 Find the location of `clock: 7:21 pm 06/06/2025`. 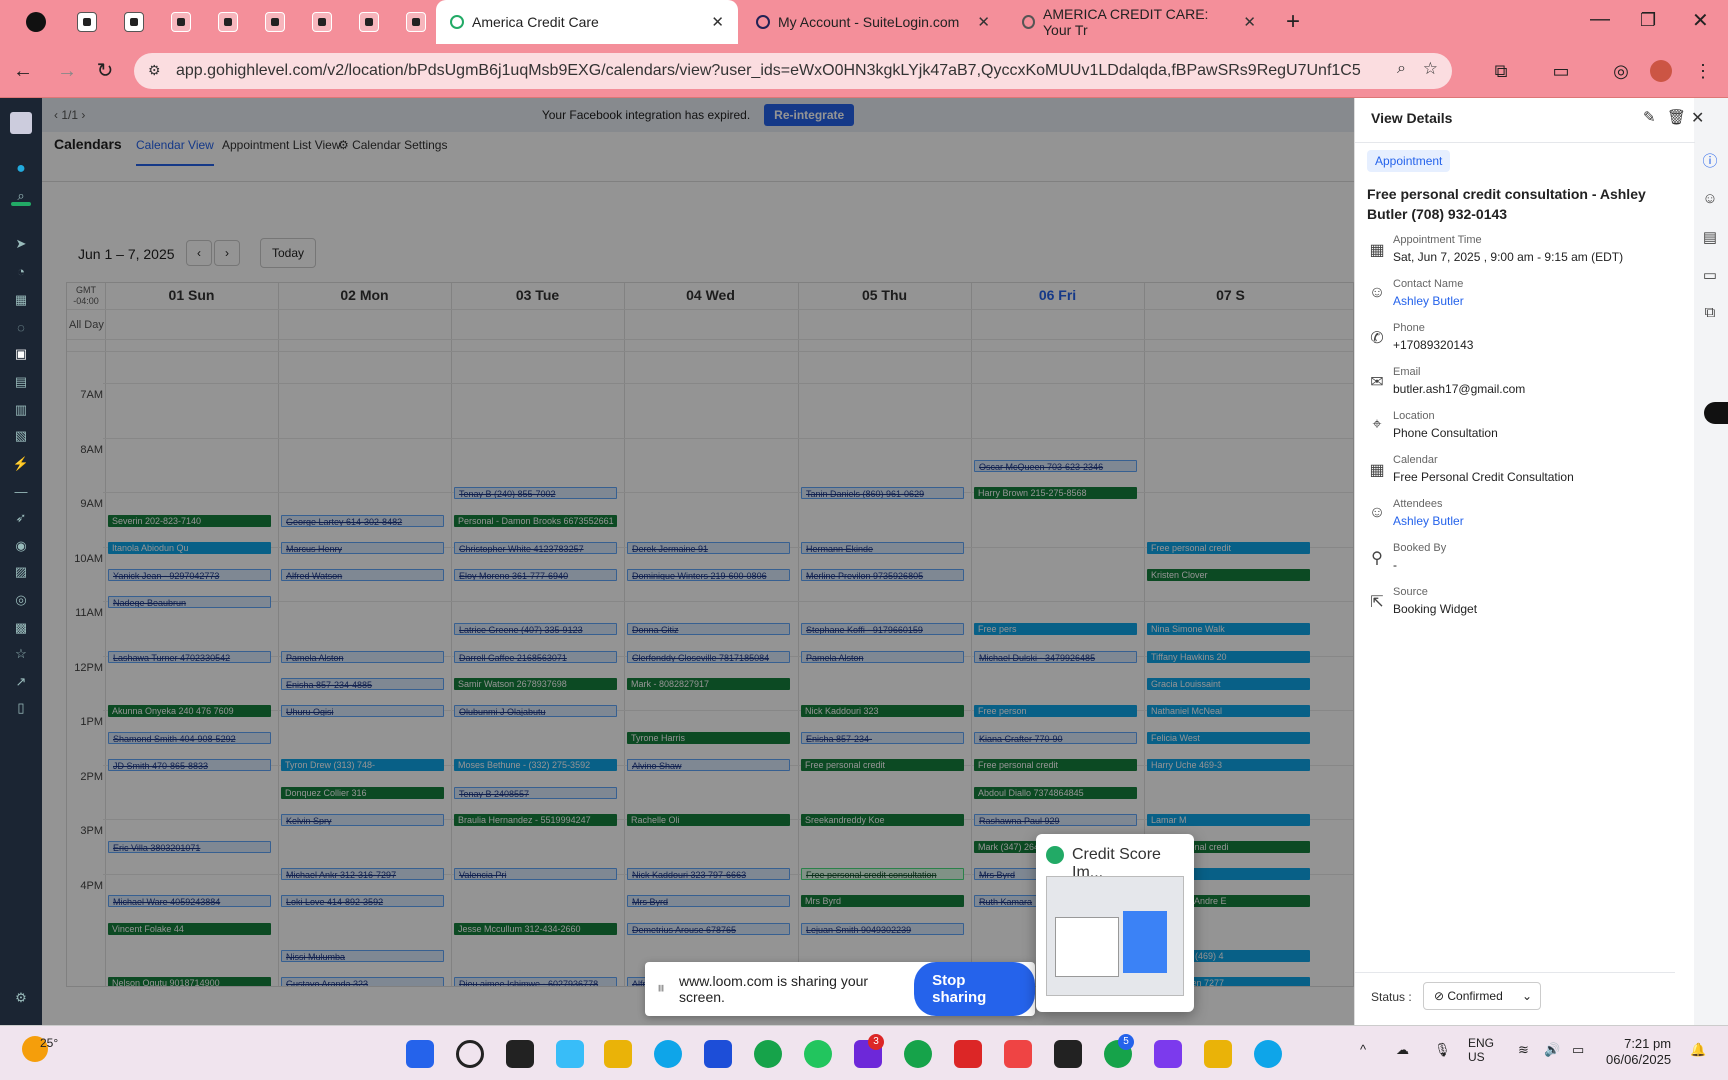

clock: 7:21 pm 06/06/2025 is located at coordinates (1638, 1052).